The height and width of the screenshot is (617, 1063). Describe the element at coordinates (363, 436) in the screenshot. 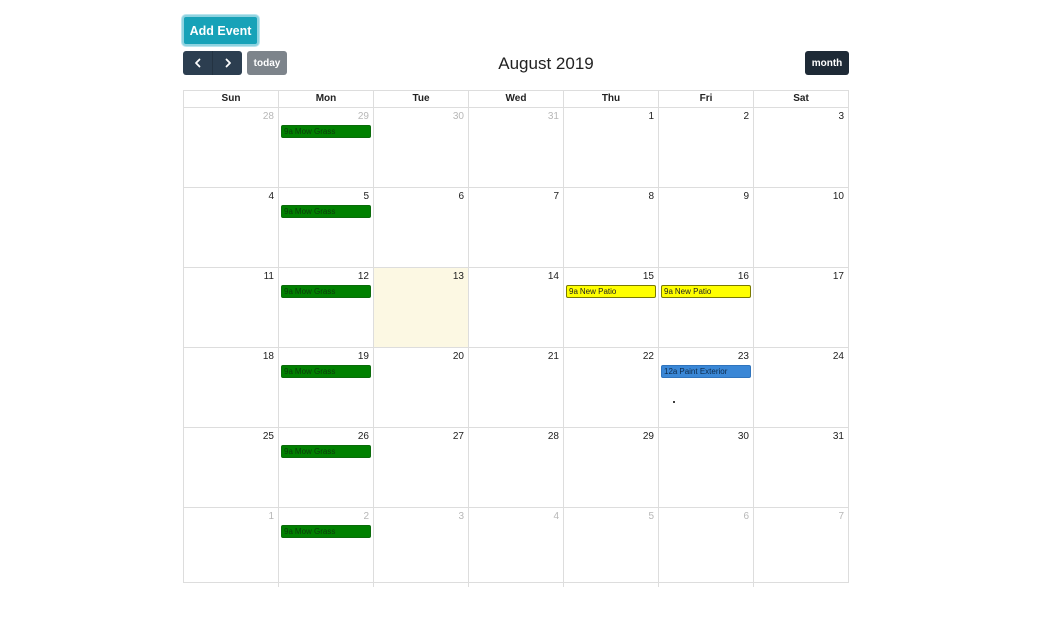

I see `day-number: 26` at that location.